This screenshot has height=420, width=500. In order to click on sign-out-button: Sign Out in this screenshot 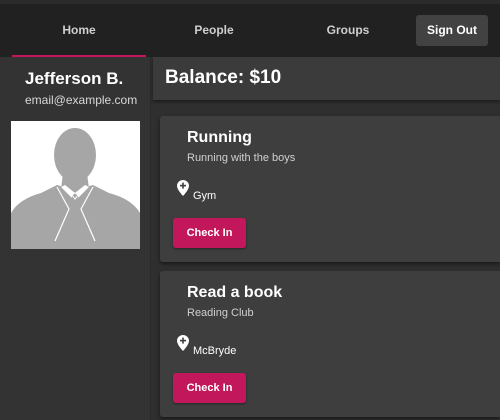, I will do `click(452, 30)`.